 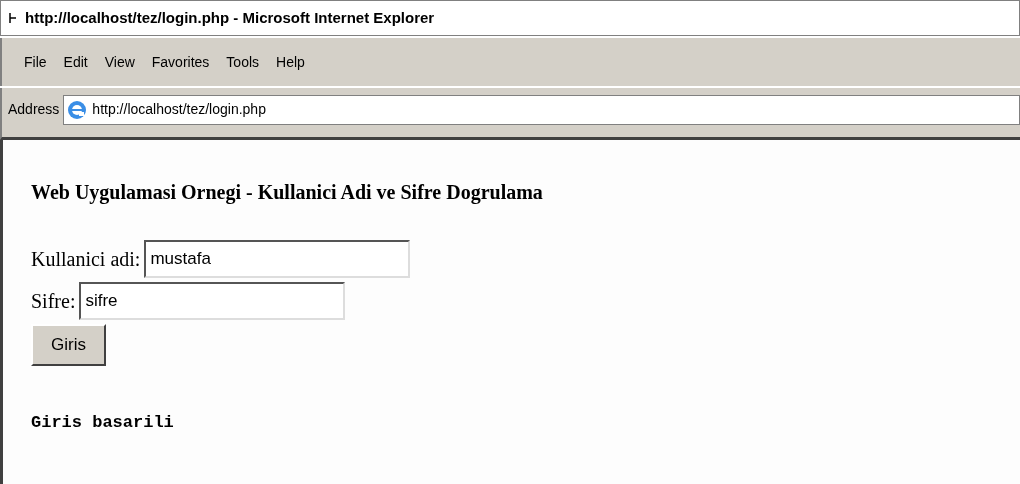 I want to click on field-label: Sifre:, so click(x=53, y=301).